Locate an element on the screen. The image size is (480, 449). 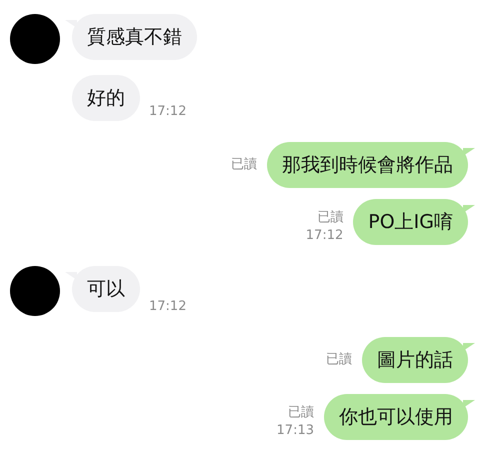
received-message-bubble: 質感真不錯 is located at coordinates (134, 37).